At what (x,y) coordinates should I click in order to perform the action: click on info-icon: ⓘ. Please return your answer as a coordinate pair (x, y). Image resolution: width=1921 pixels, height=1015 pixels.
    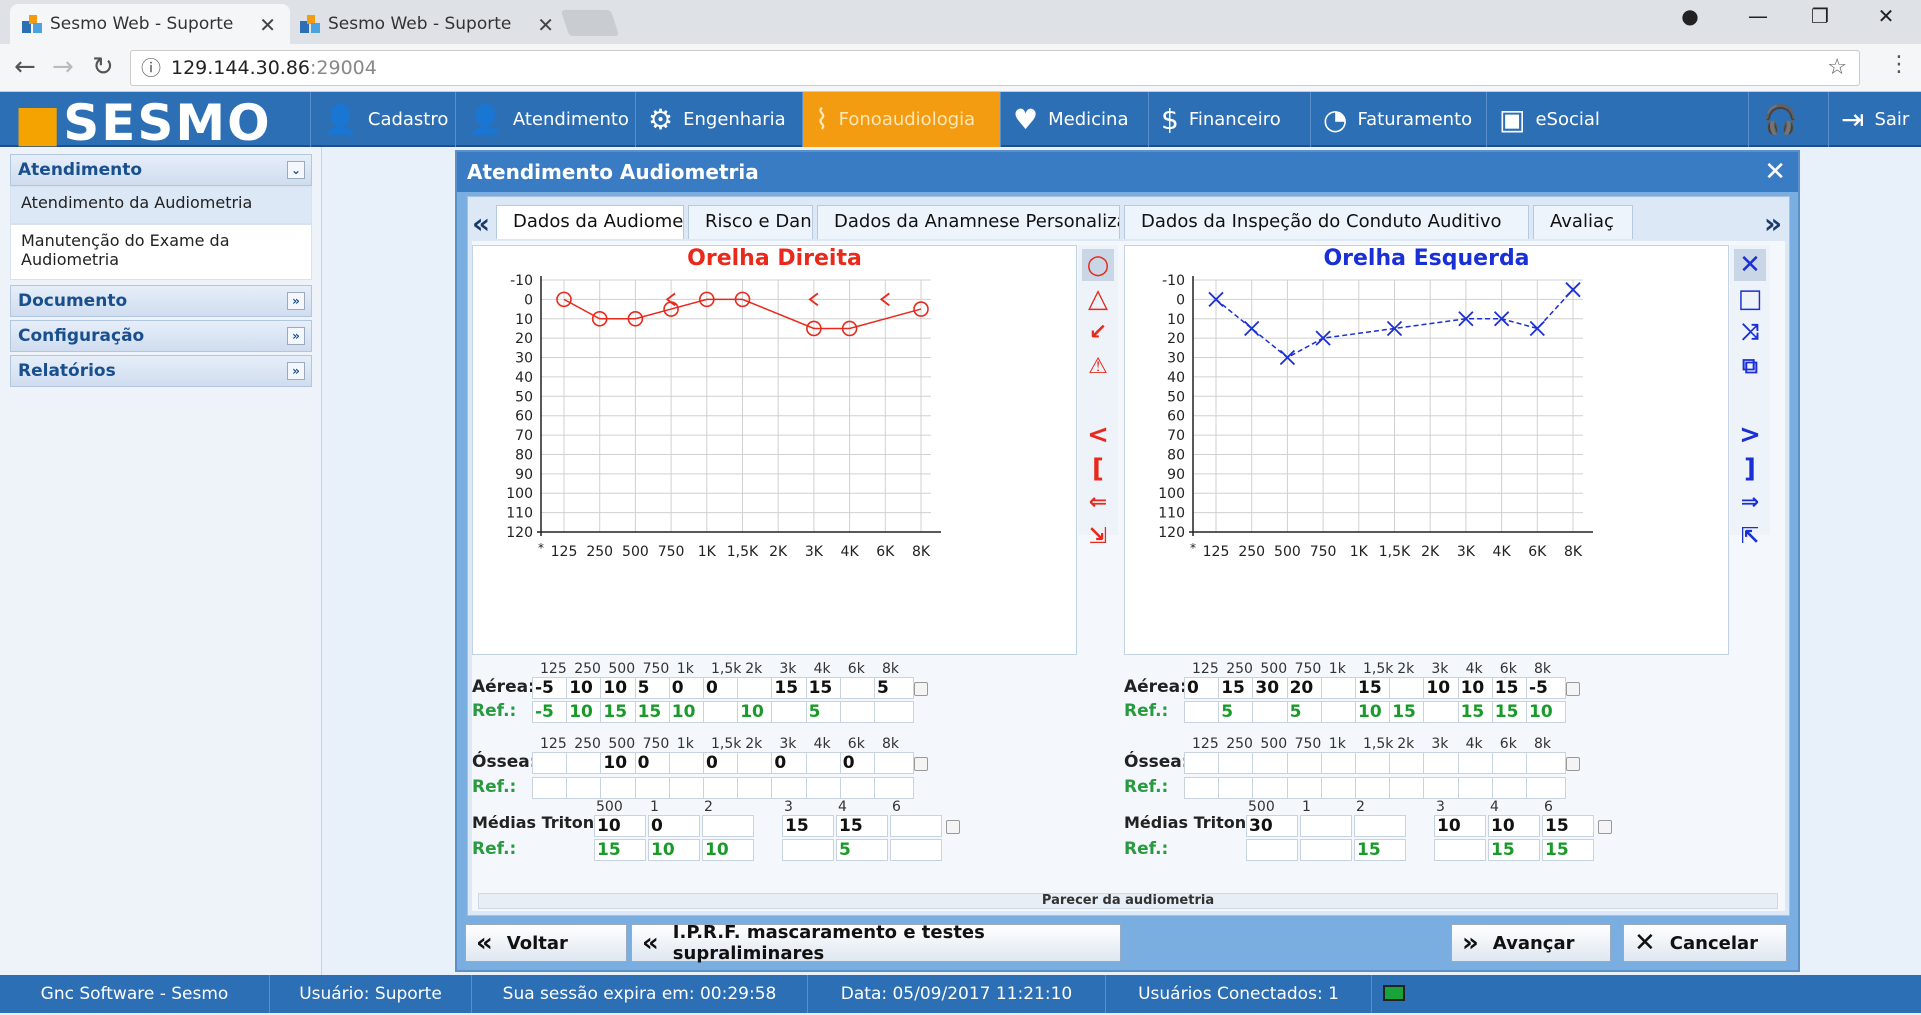
    Looking at the image, I should click on (151, 68).